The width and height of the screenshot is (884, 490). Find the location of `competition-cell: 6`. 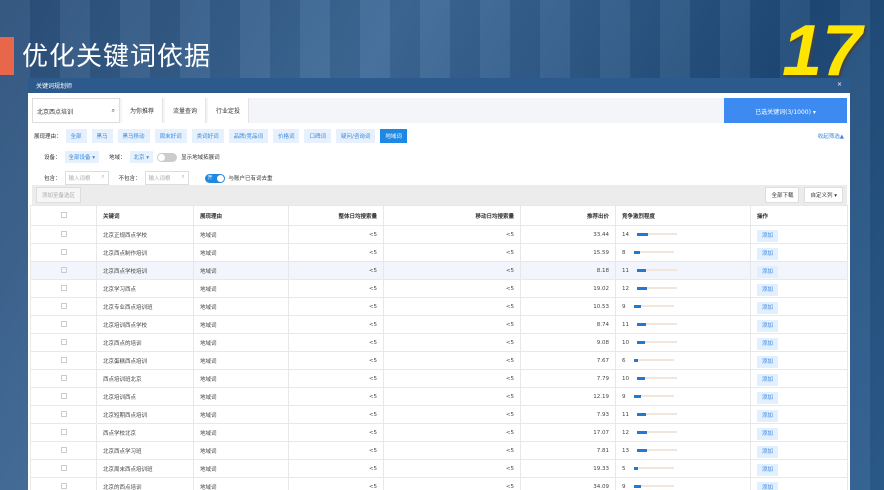

competition-cell: 6 is located at coordinates (683, 360).